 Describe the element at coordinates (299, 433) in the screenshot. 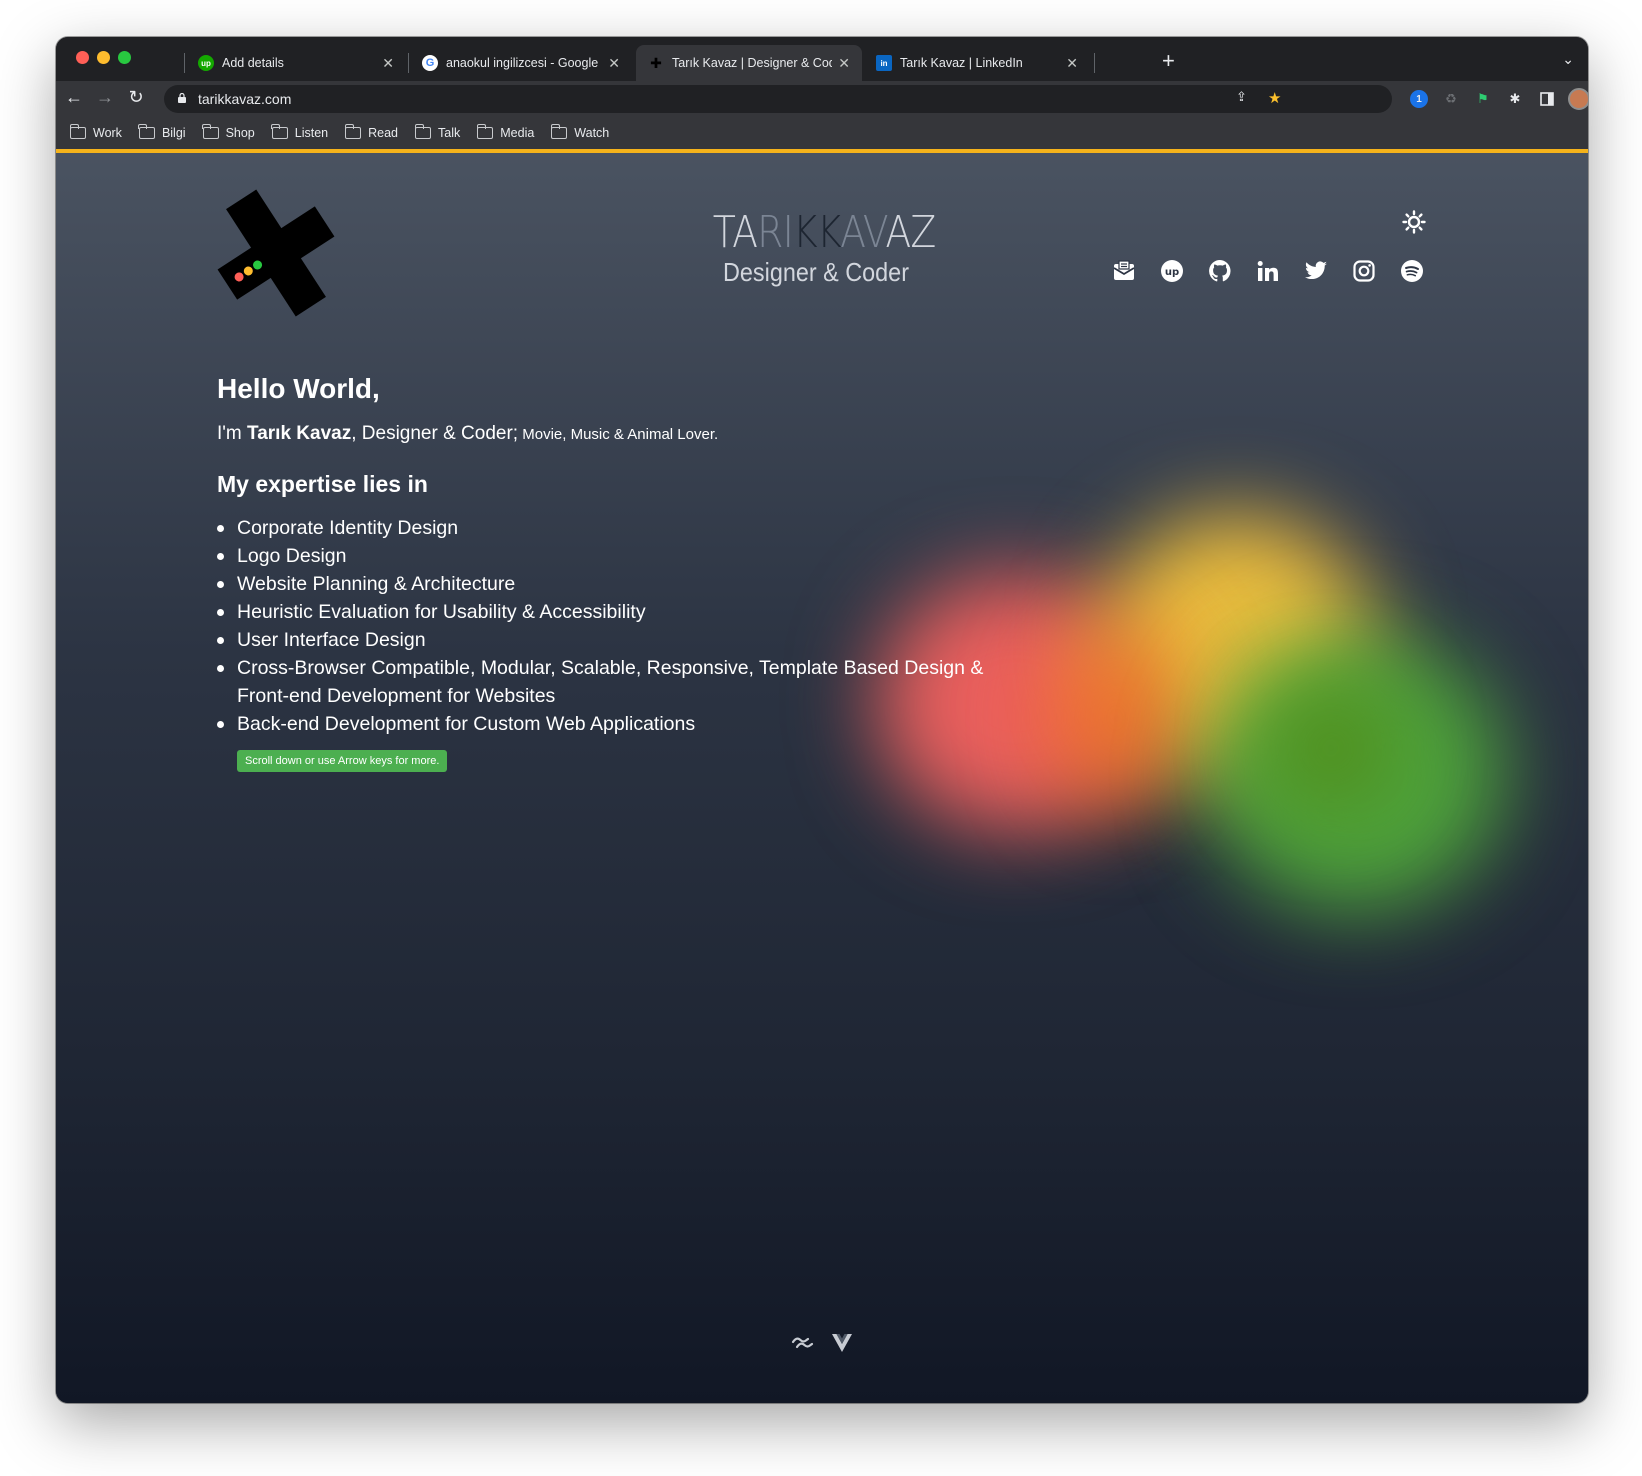

I see `intro-name: Tarık Kavaz` at that location.